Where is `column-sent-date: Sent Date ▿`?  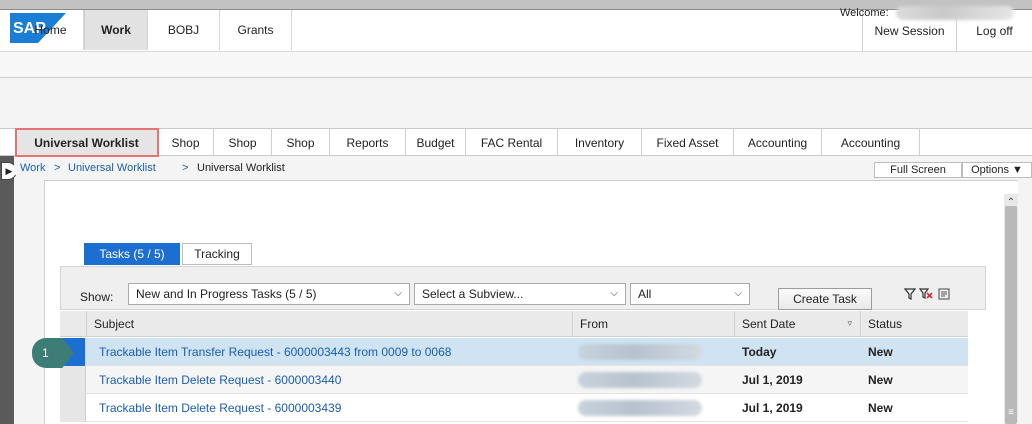
column-sent-date: Sent Date ▿ is located at coordinates (797, 324).